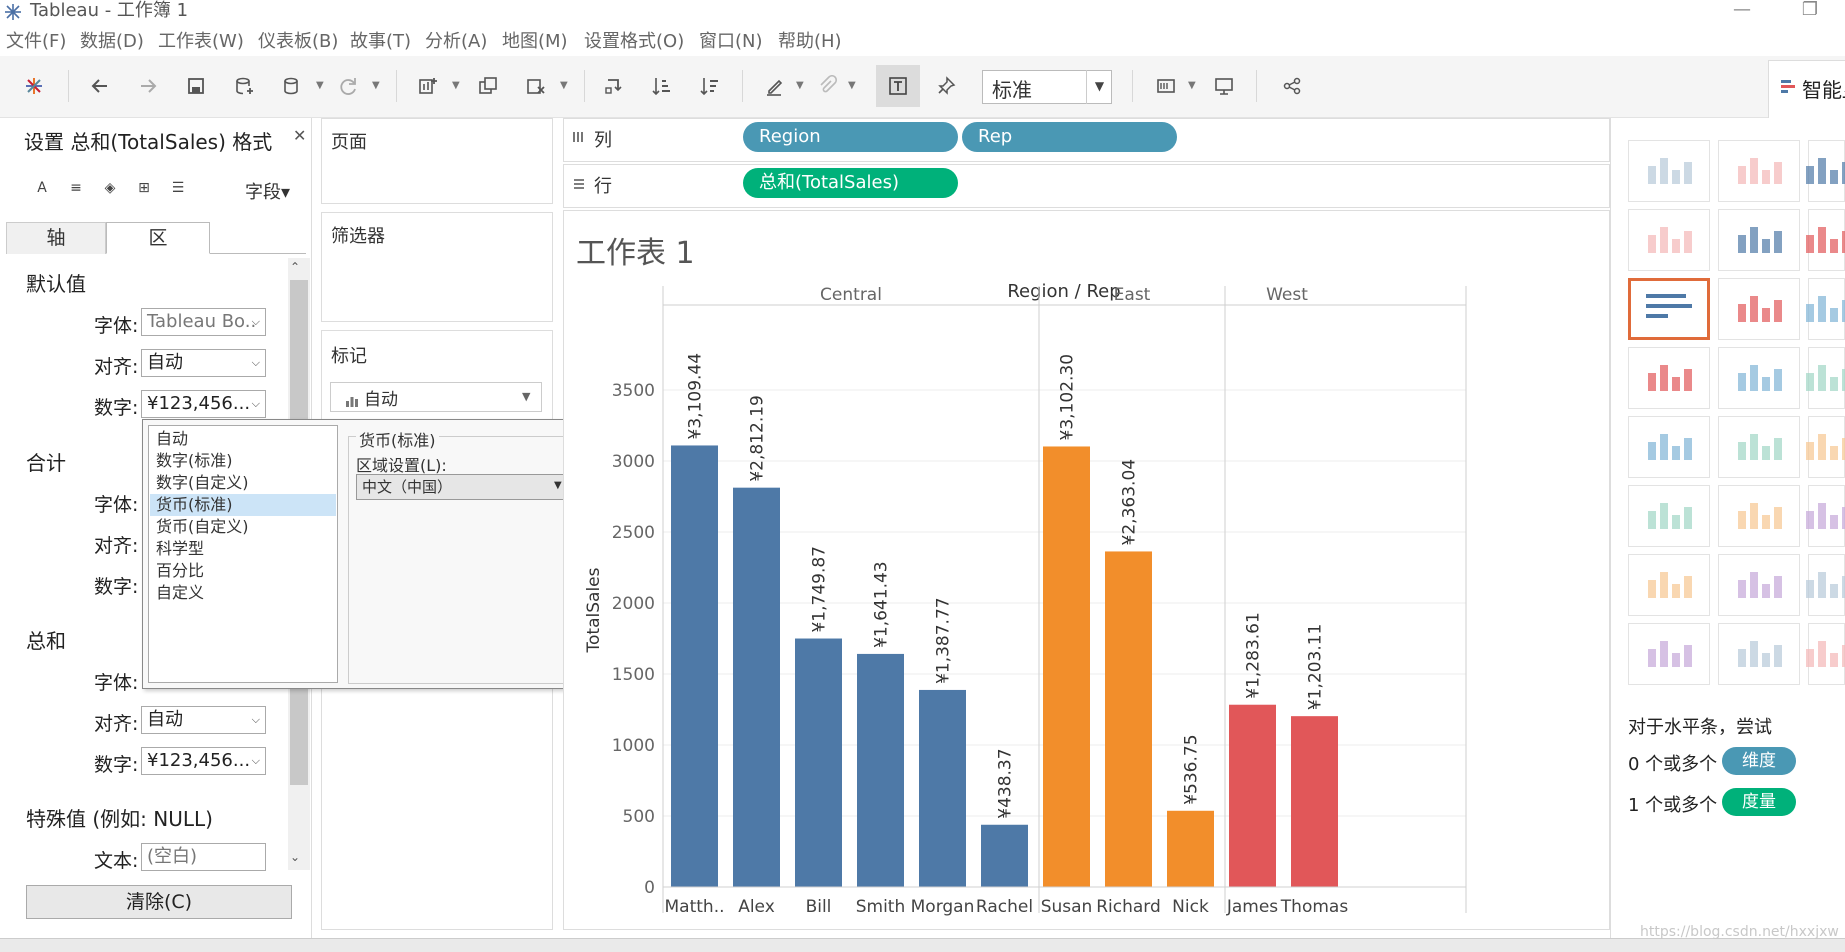 This screenshot has width=1845, height=952. I want to click on menu-map: 地图(M), so click(535, 42).